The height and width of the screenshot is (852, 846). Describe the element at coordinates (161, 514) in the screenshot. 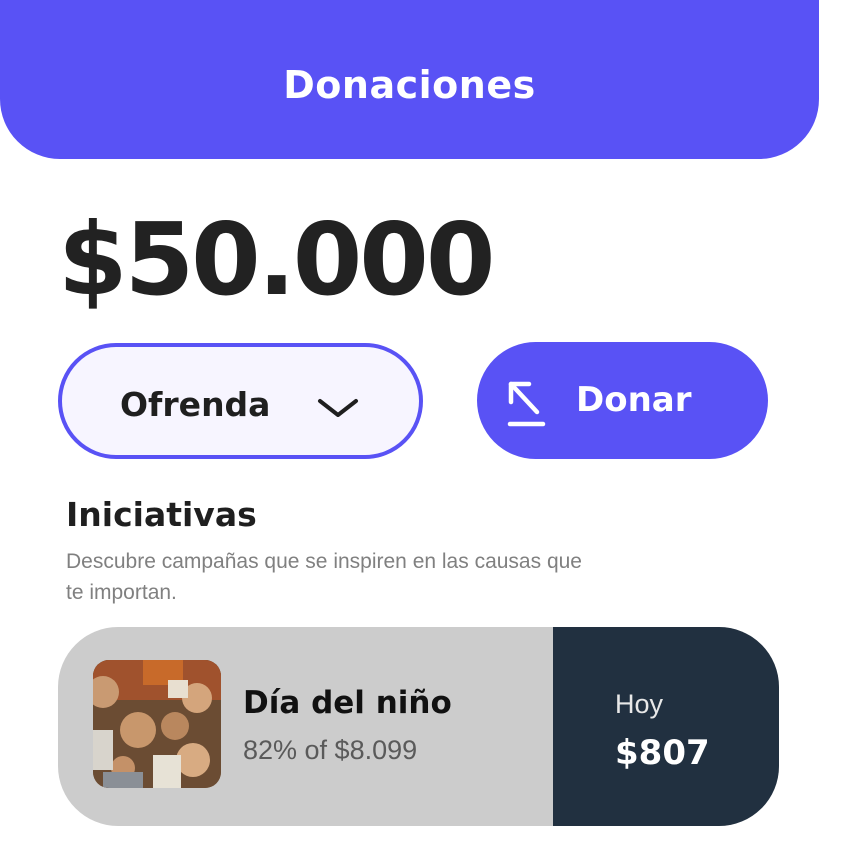

I see `initiatives-title: Iniciativas` at that location.